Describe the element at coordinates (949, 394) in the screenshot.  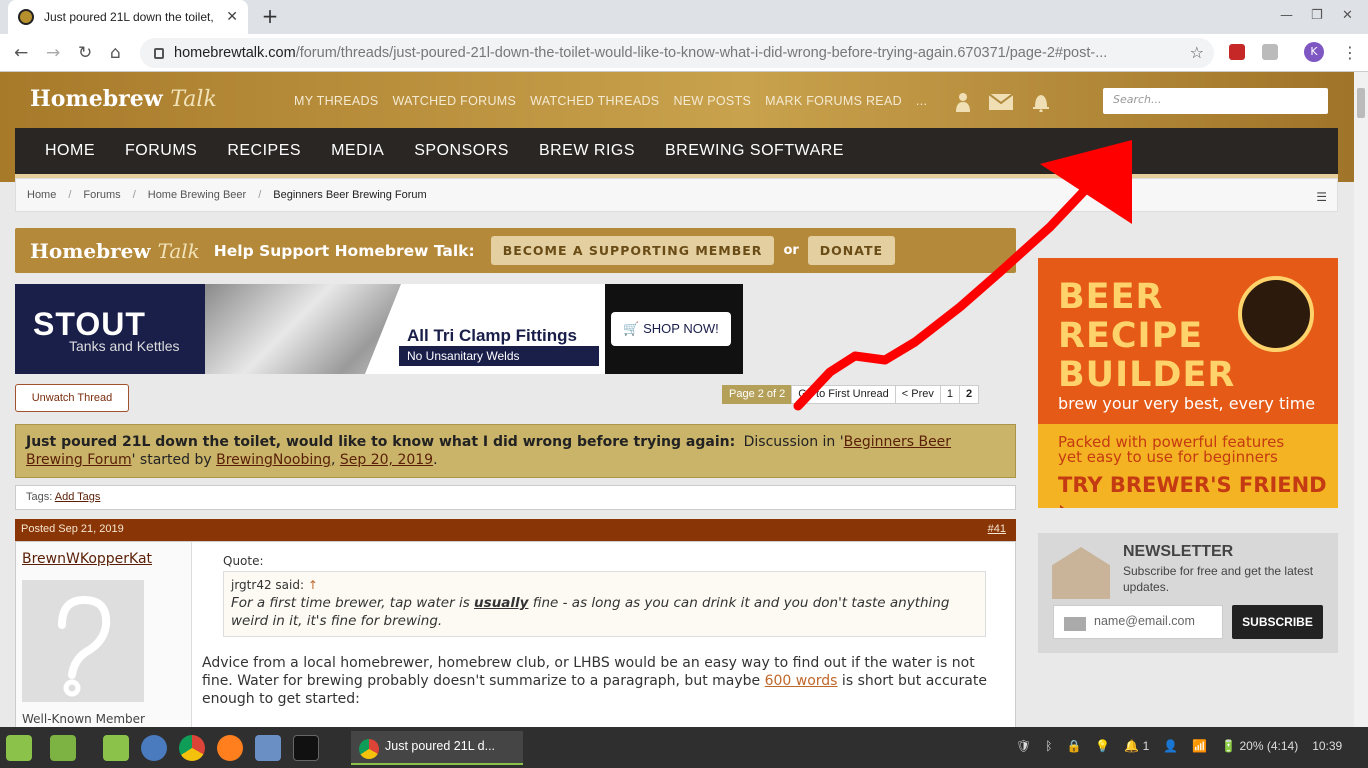
I see `page-1-link: 1` at that location.